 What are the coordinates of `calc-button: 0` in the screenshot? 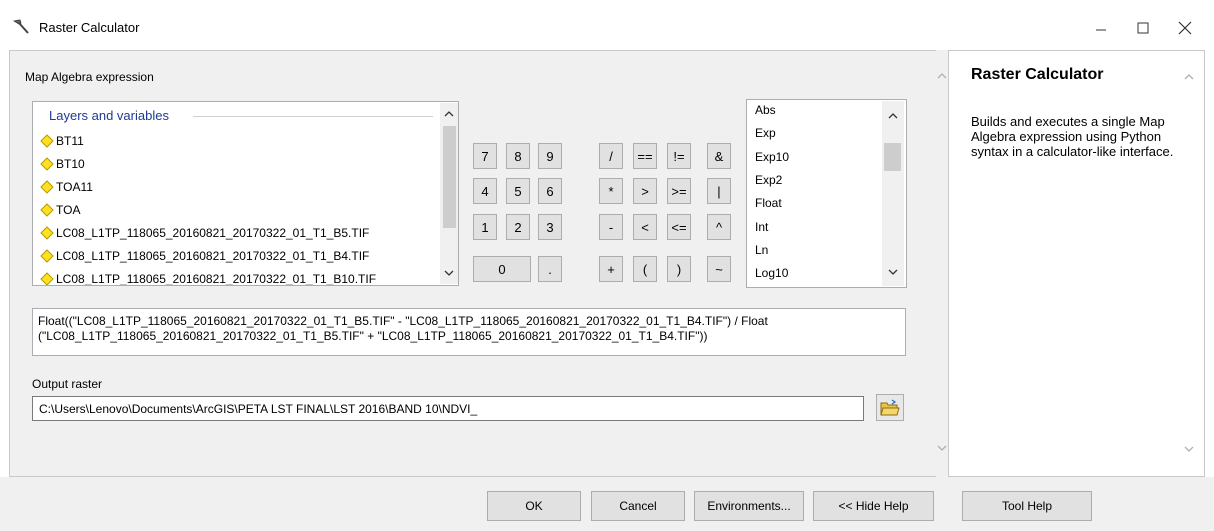 It's located at (502, 269).